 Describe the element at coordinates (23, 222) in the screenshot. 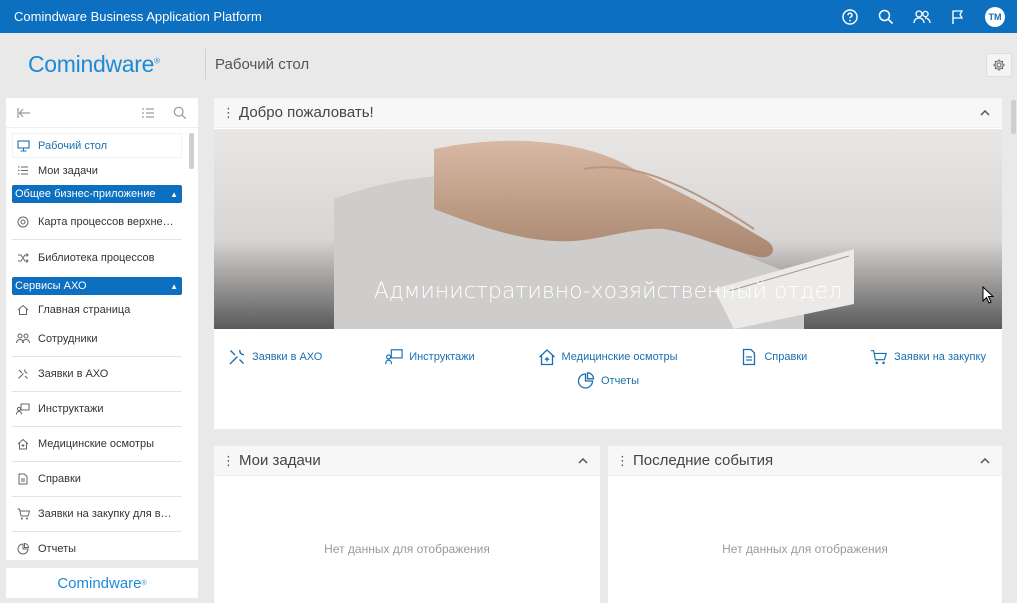

I see `target-icon` at that location.